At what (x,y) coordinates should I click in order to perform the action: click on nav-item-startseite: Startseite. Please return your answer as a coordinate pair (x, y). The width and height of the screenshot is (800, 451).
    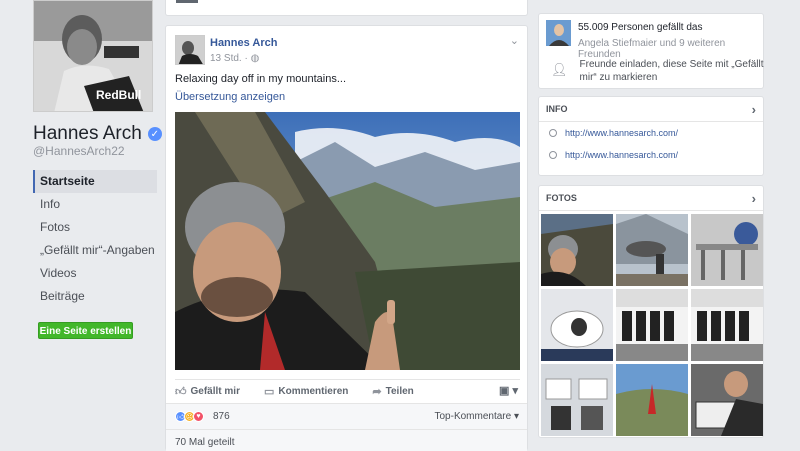
    Looking at the image, I should click on (95, 181).